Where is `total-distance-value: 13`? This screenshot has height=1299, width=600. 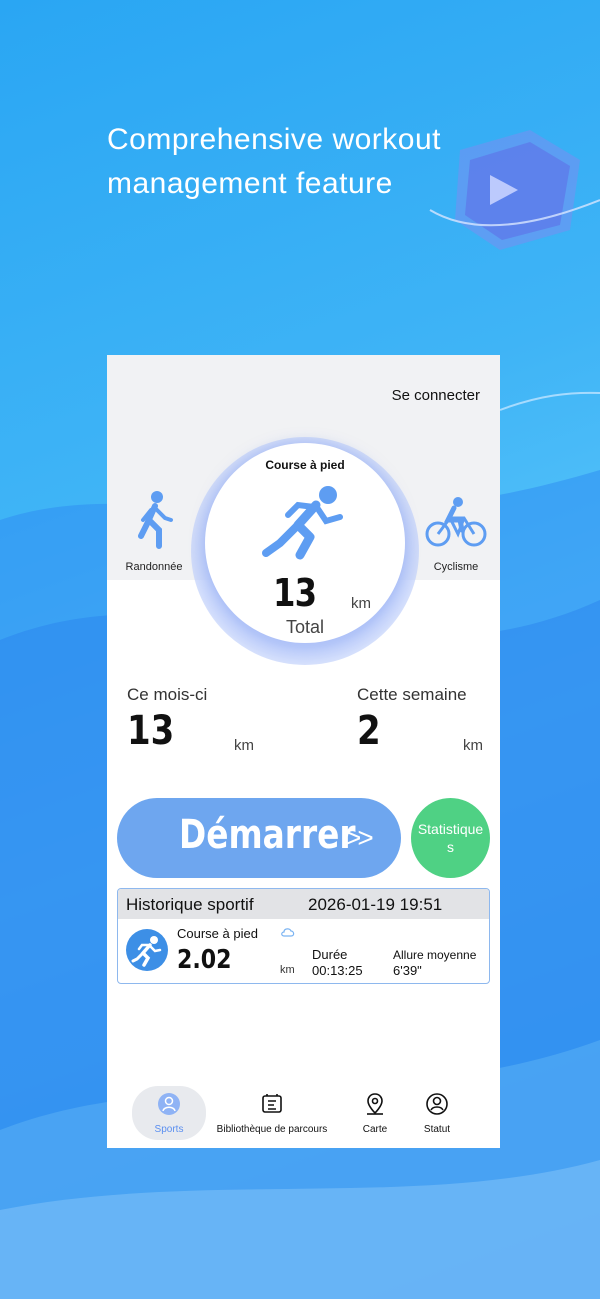 total-distance-value: 13 is located at coordinates (295, 593).